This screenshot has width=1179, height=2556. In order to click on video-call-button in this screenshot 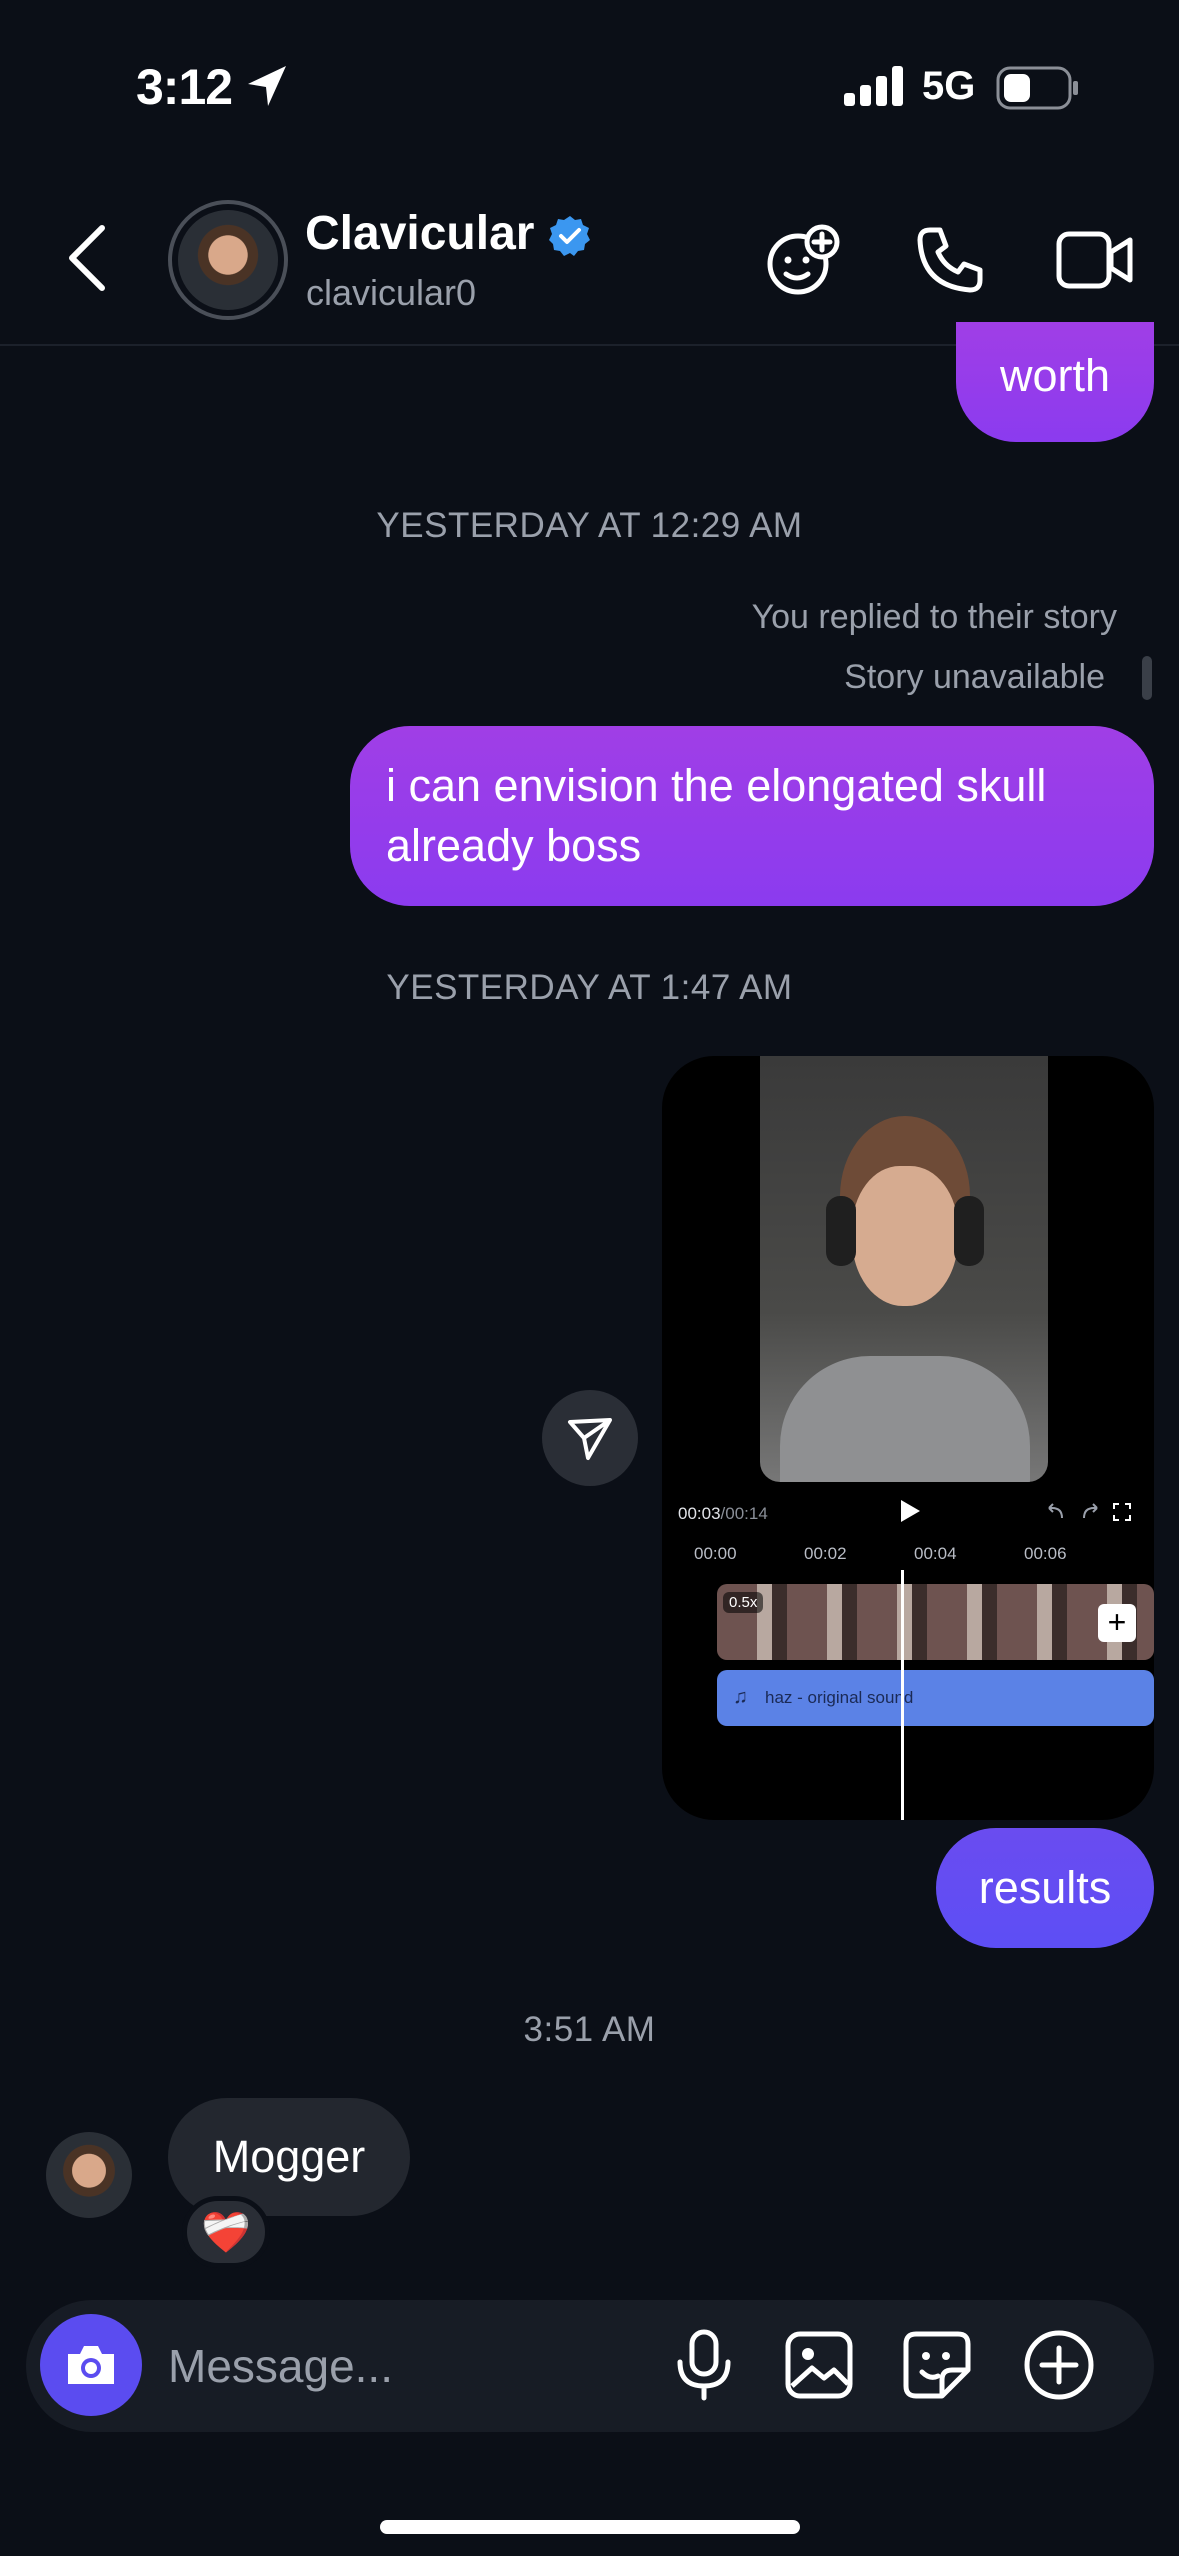, I will do `click(1095, 260)`.